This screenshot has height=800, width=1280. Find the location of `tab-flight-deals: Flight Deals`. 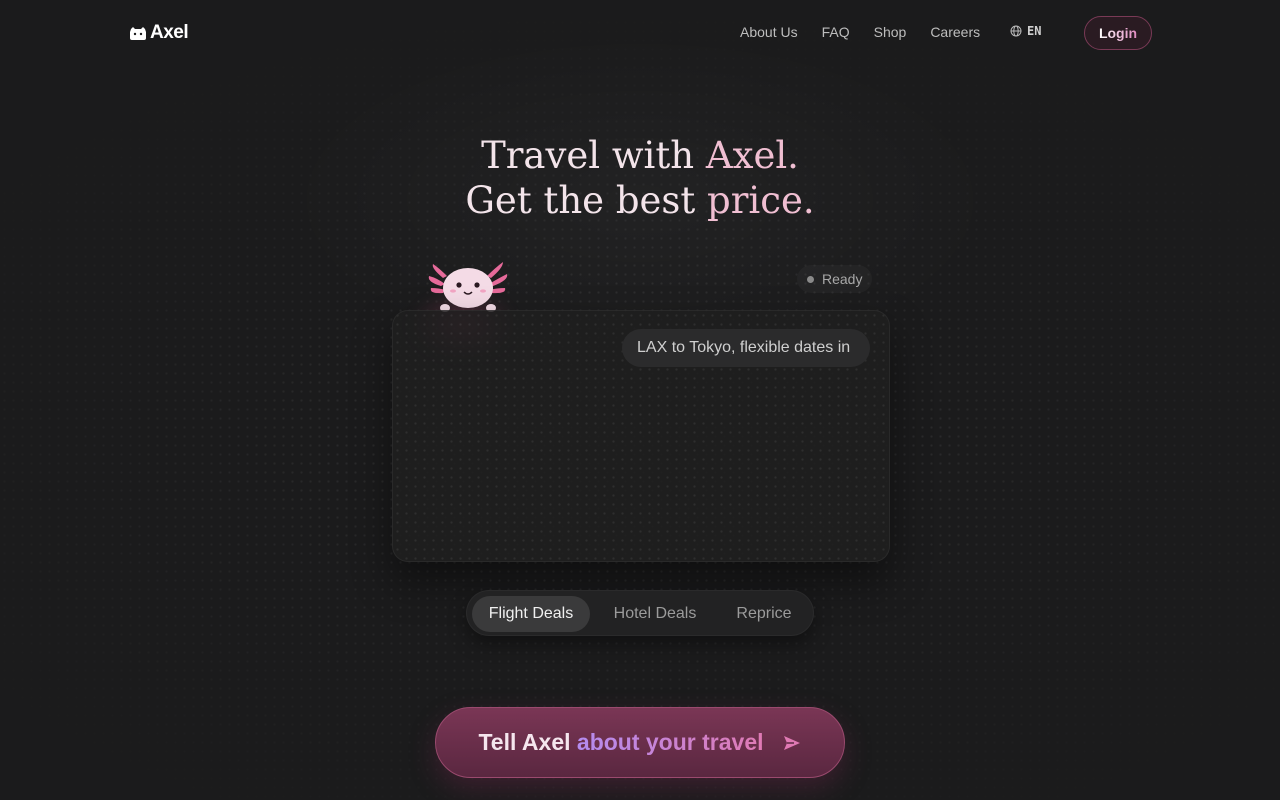

tab-flight-deals: Flight Deals is located at coordinates (531, 614).